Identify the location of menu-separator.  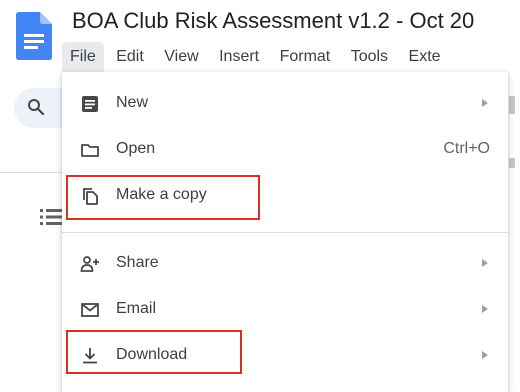
(285, 232).